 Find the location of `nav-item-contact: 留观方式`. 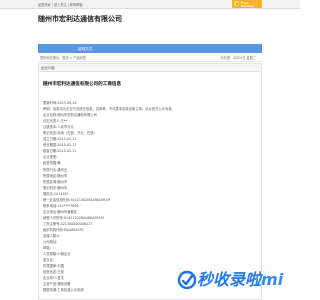

nav-item-contact: 留观方式 is located at coordinates (85, 49).